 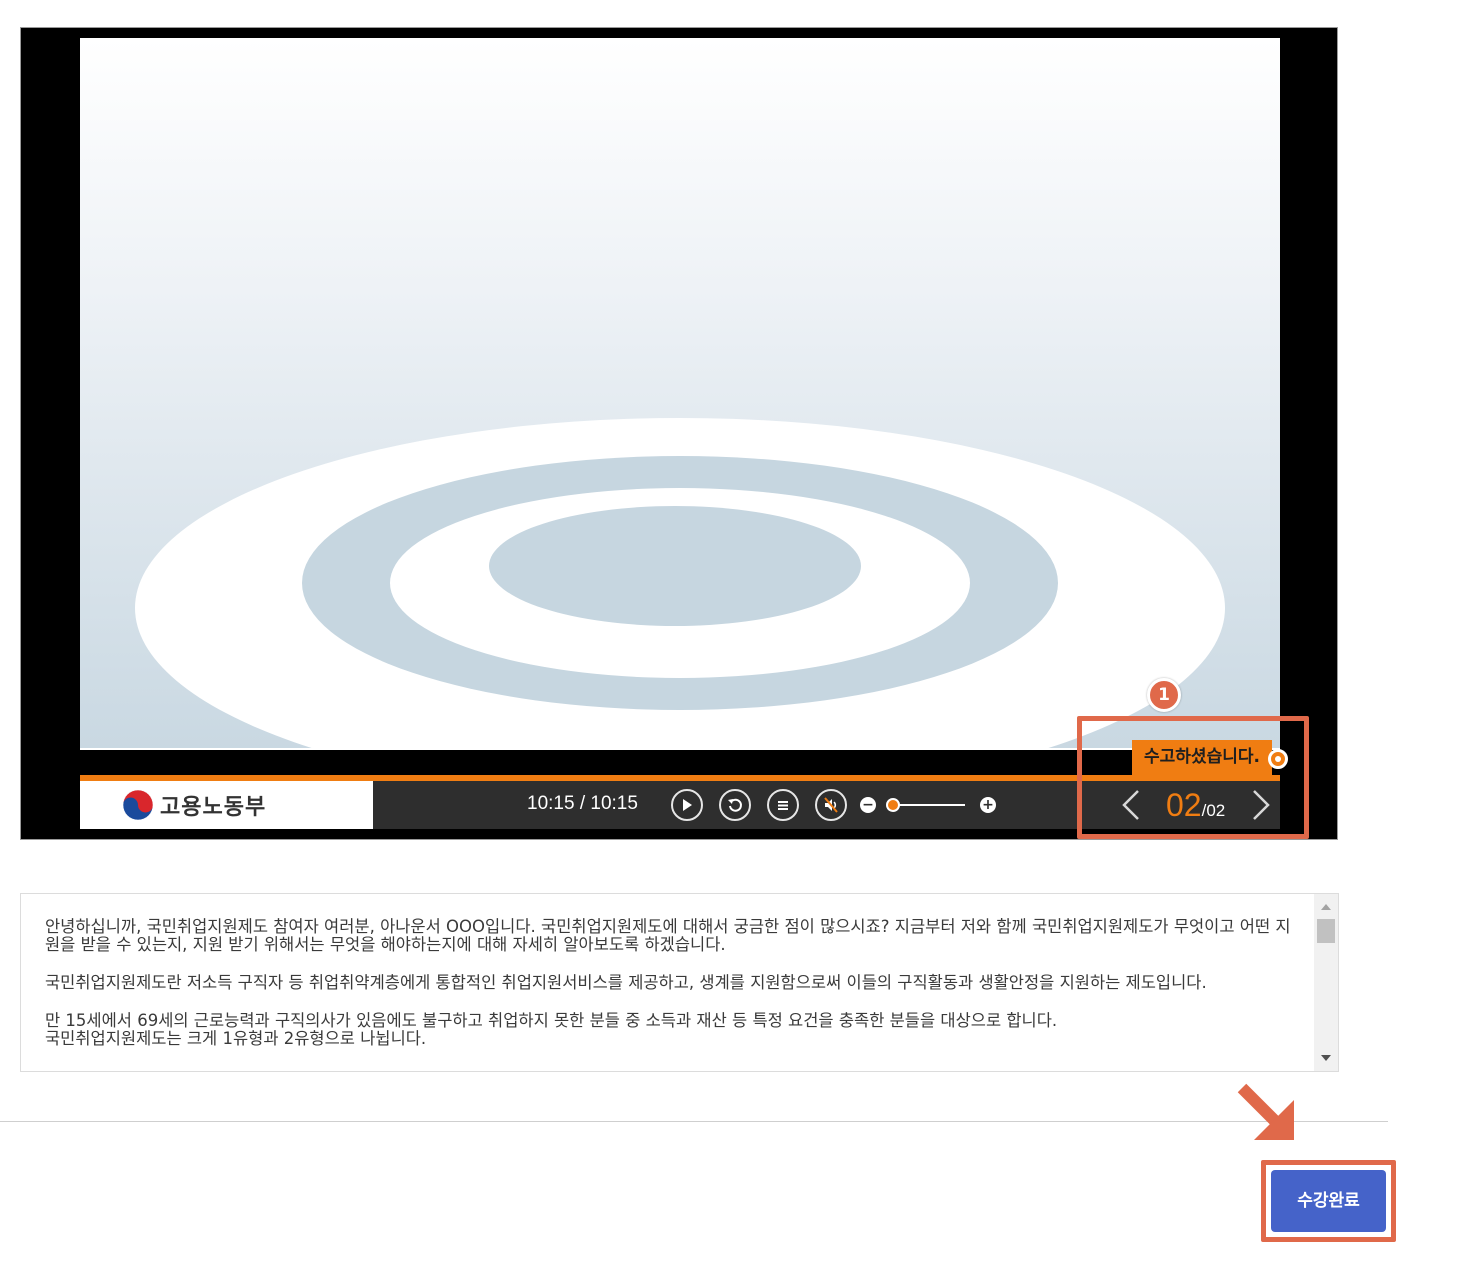 What do you see at coordinates (931, 805) in the screenshot?
I see `volume-slider` at bounding box center [931, 805].